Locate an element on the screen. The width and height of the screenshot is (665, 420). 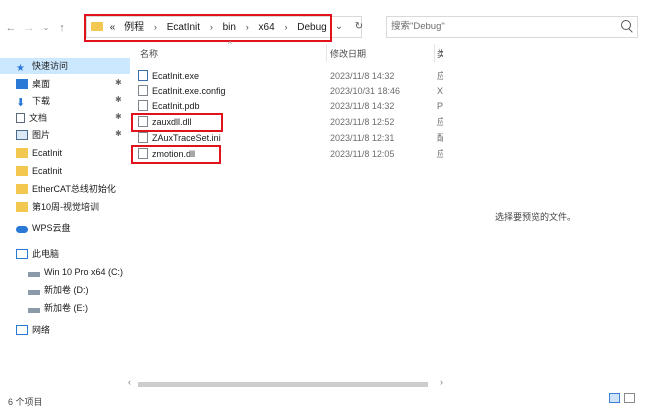
file-date: 2023/11/8 12:52 is located at coordinates (362, 122).